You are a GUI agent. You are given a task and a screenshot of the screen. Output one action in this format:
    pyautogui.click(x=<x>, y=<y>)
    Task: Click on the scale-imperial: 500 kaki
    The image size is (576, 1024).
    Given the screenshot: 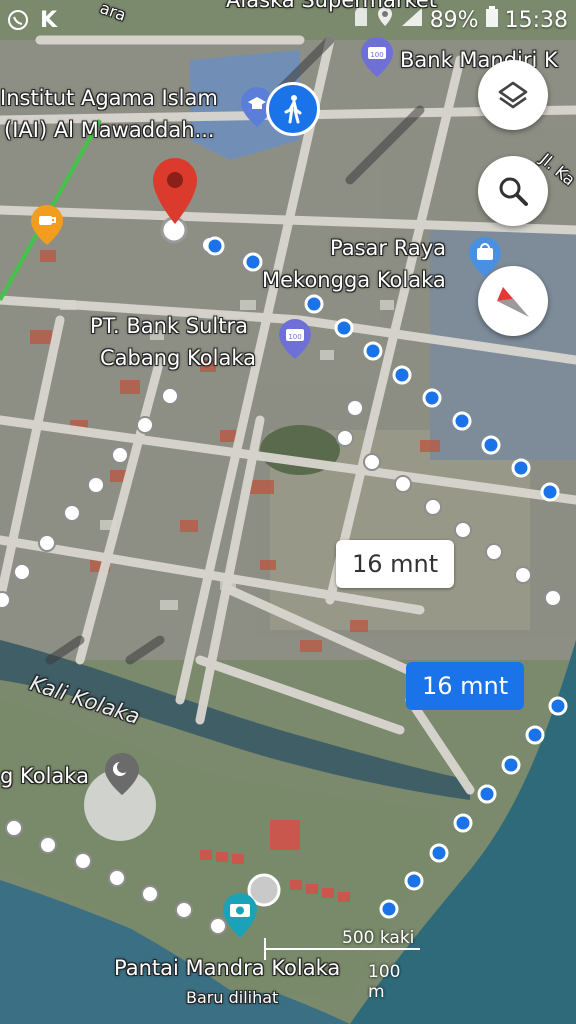 What is the action you would take?
    pyautogui.click(x=378, y=938)
    